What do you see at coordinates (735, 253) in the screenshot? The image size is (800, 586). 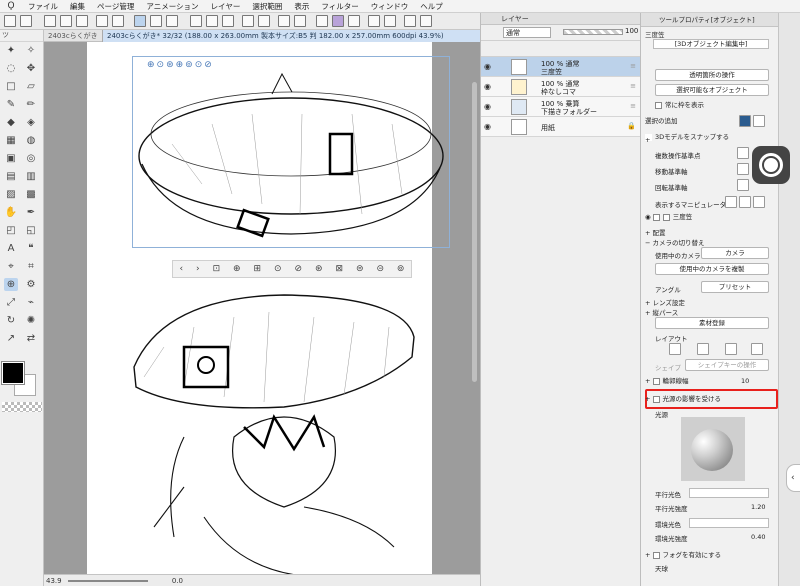 I see `camera-select: カメラ` at bounding box center [735, 253].